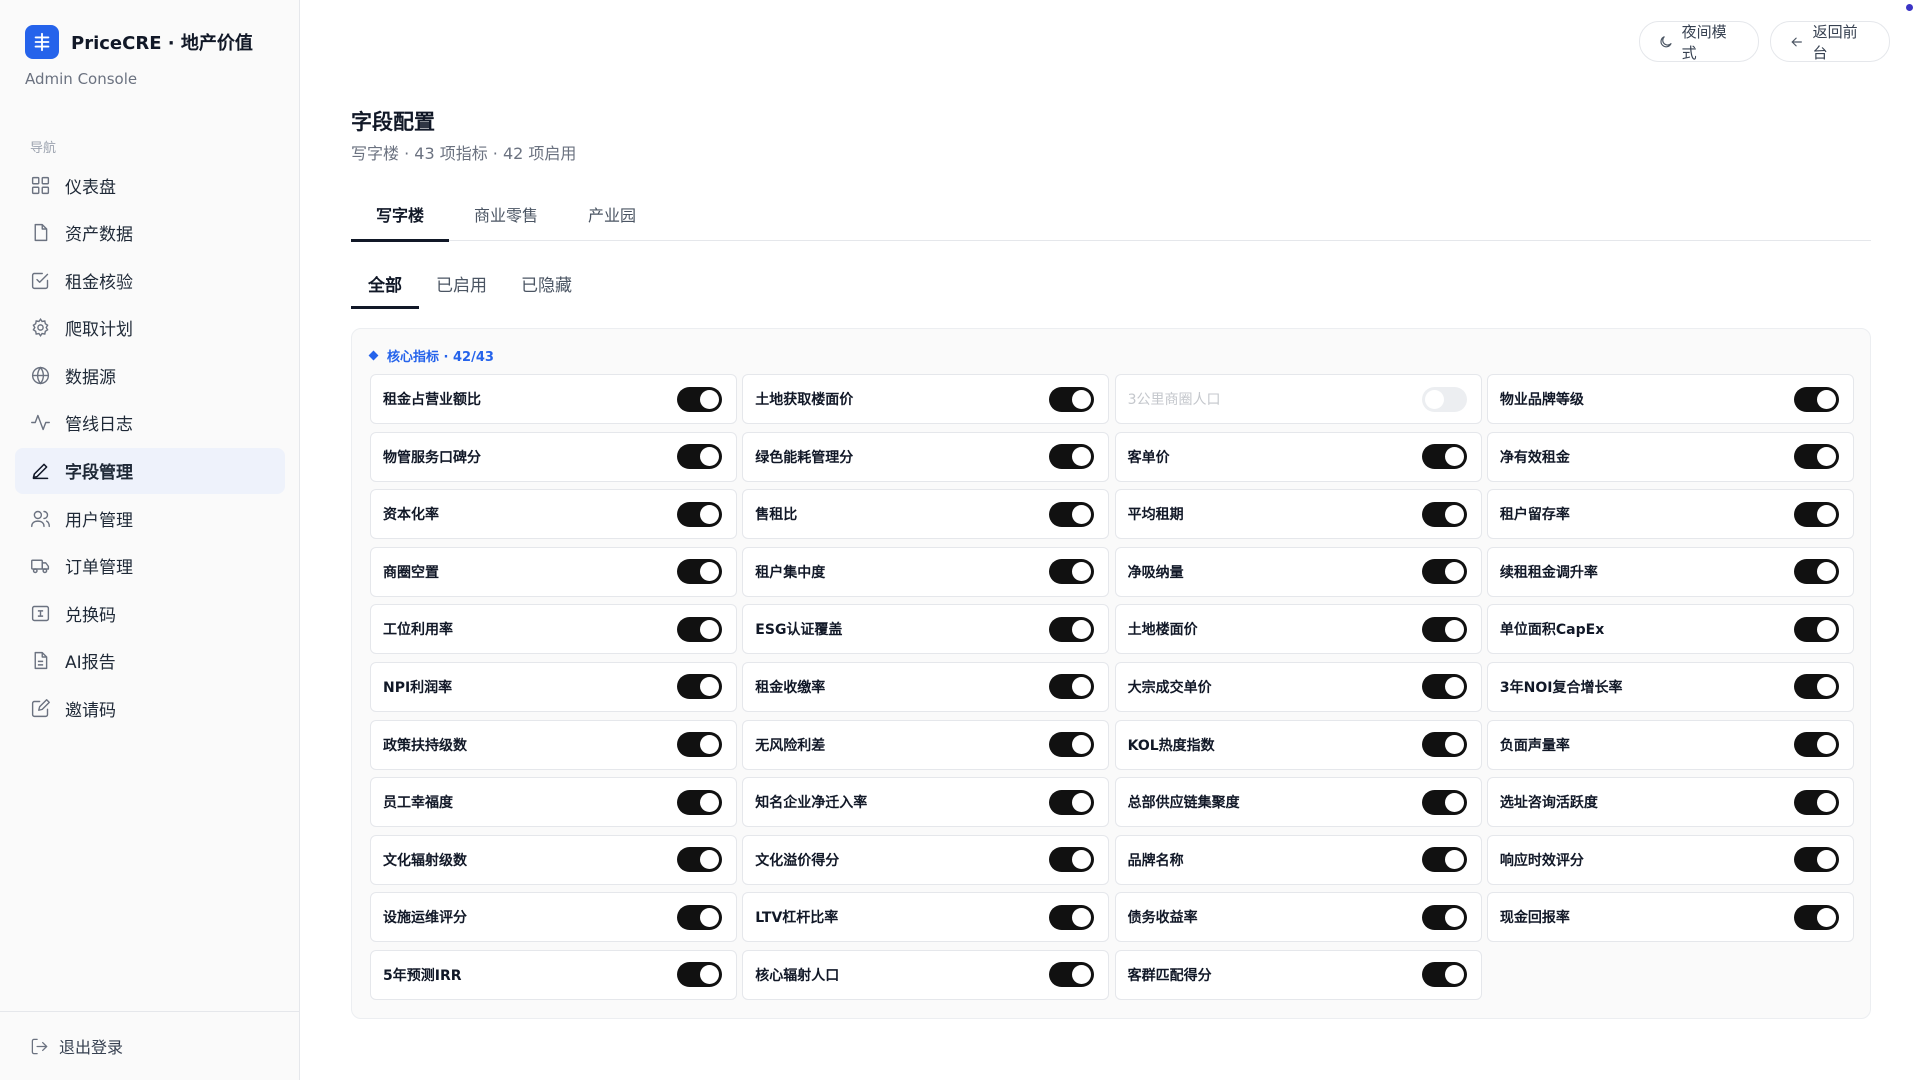 The height and width of the screenshot is (1080, 1920). I want to click on field-row: 租户集中度, so click(926, 571).